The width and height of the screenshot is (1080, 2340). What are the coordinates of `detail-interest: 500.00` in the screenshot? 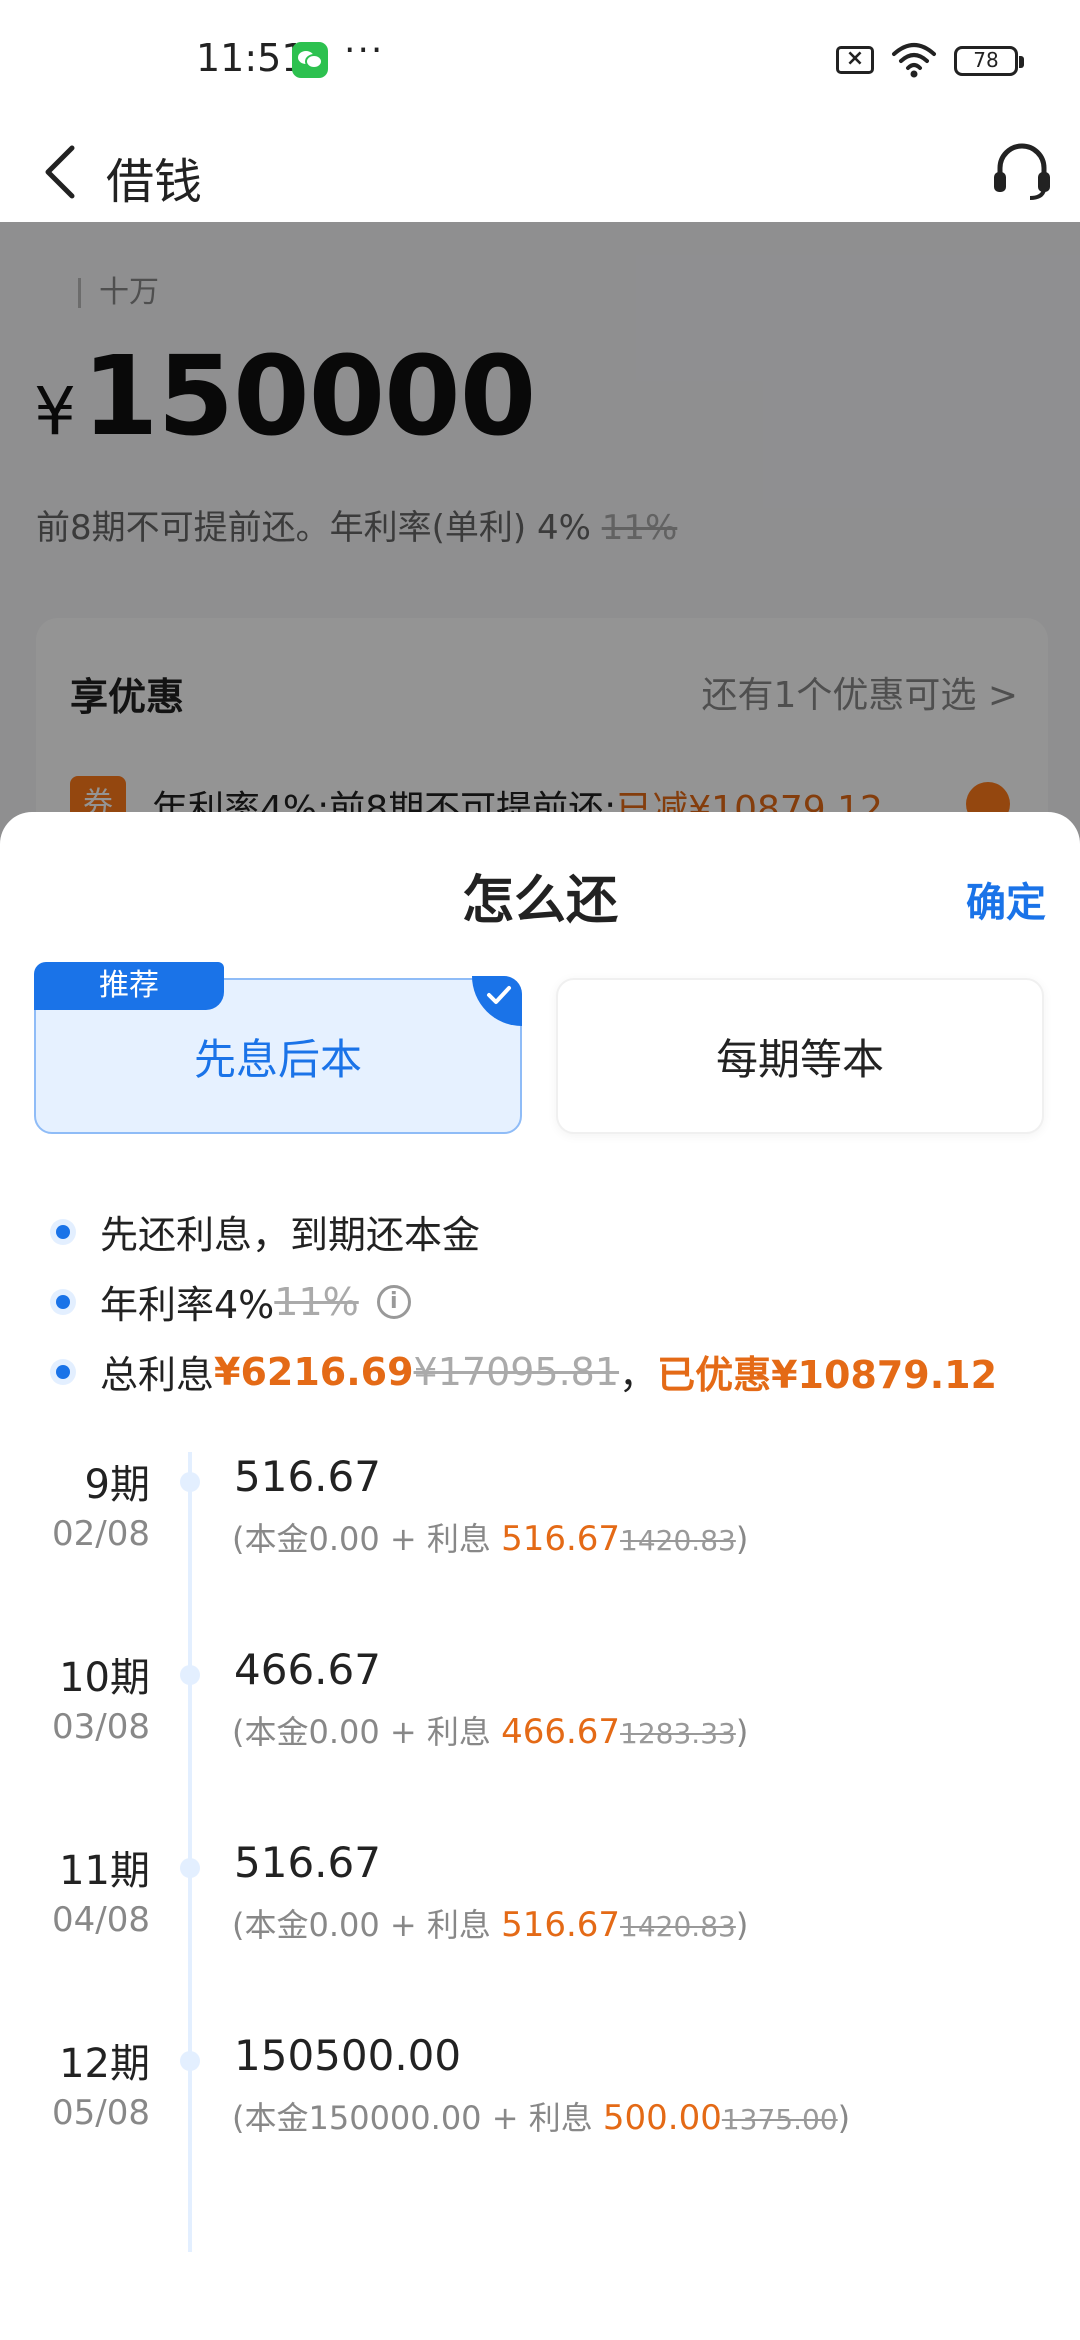 It's located at (662, 2118).